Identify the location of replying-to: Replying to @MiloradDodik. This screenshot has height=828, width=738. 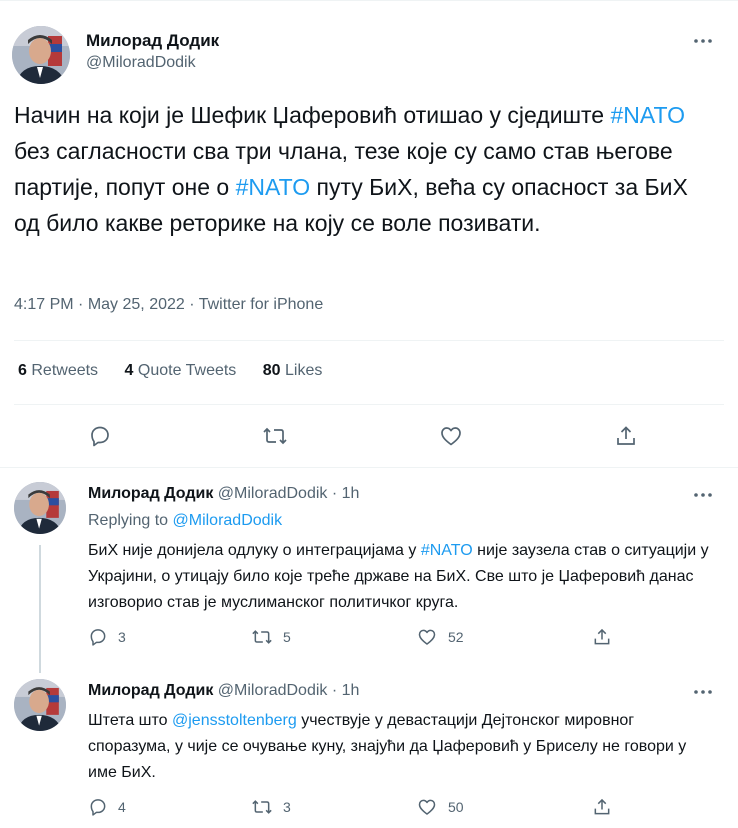
(185, 521).